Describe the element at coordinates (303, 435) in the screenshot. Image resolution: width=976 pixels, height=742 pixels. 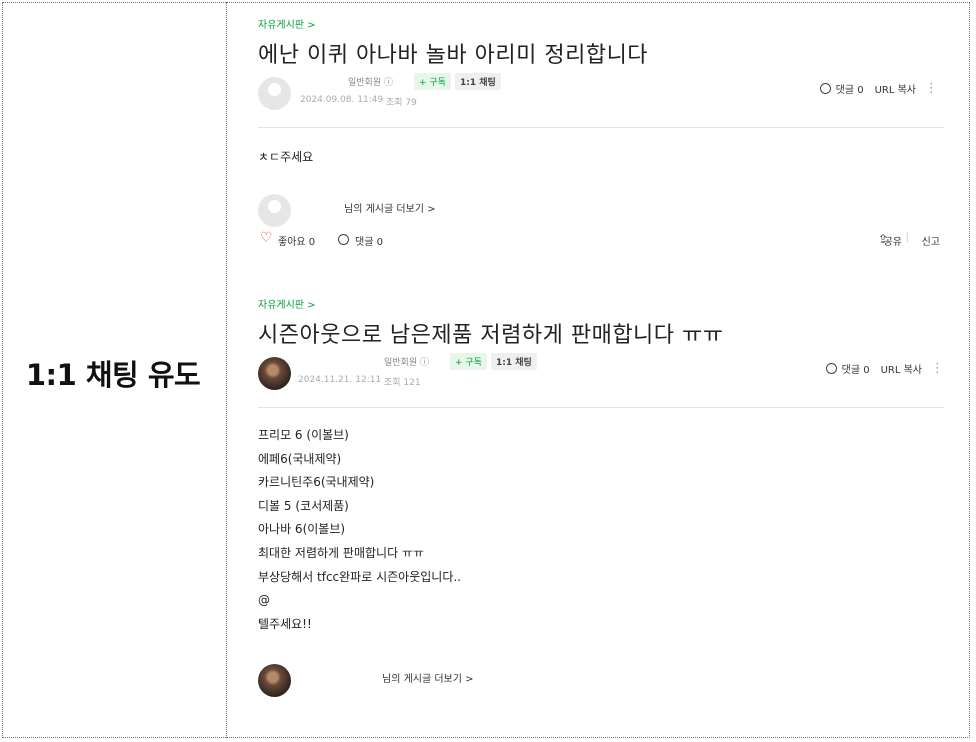
I see `body-line: 프리모 6 (이볼브)` at that location.